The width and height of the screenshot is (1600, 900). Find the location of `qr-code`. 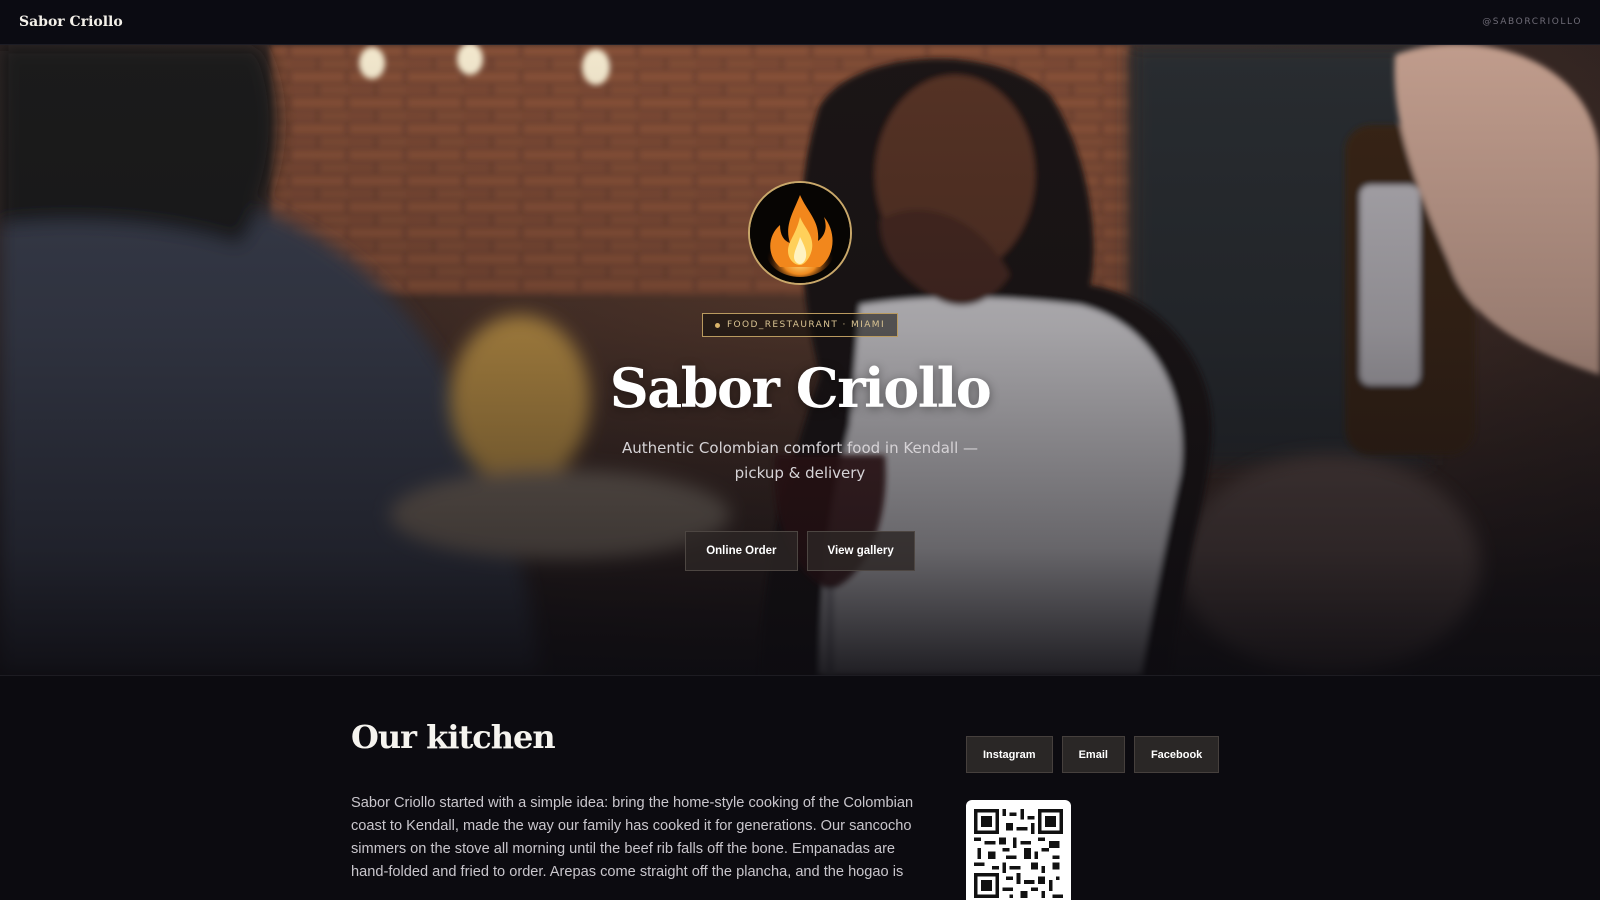

qr-code is located at coordinates (1018, 850).